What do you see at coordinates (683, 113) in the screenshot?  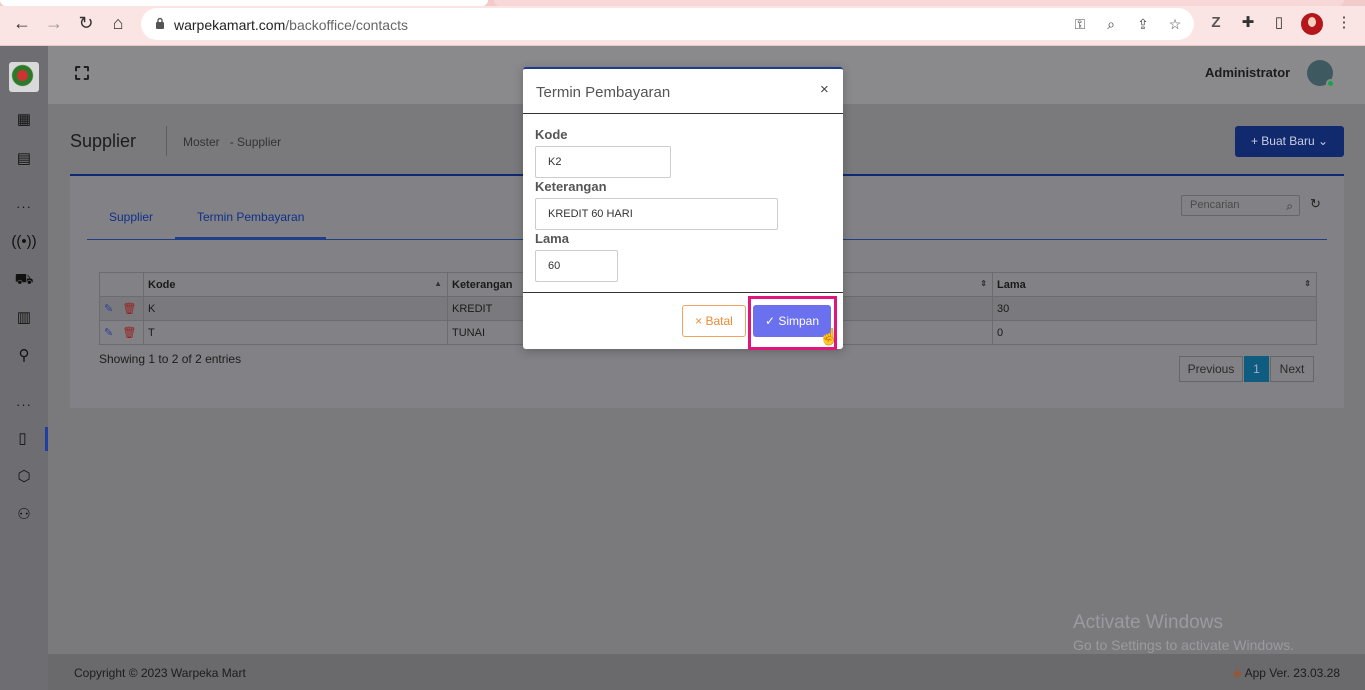 I see `modal-header-divider` at bounding box center [683, 113].